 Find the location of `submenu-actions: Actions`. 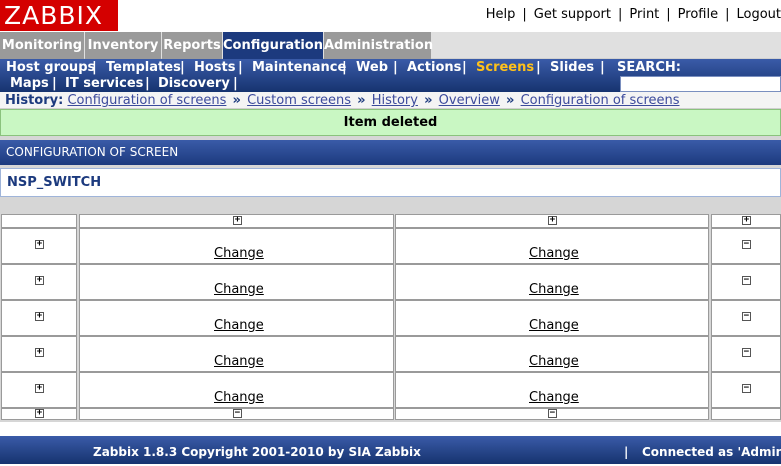

submenu-actions: Actions is located at coordinates (434, 68).